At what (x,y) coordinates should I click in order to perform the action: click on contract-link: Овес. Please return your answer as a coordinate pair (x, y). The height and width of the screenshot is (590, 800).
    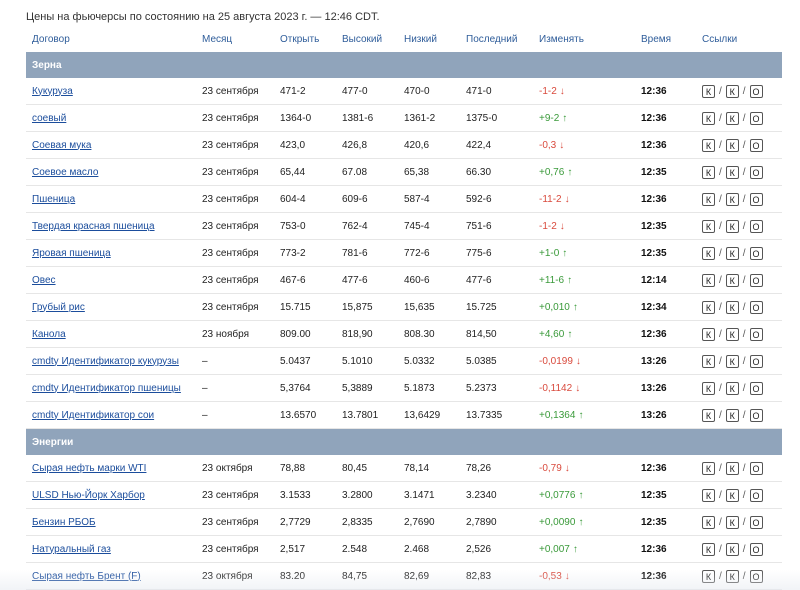
    Looking at the image, I should click on (44, 280).